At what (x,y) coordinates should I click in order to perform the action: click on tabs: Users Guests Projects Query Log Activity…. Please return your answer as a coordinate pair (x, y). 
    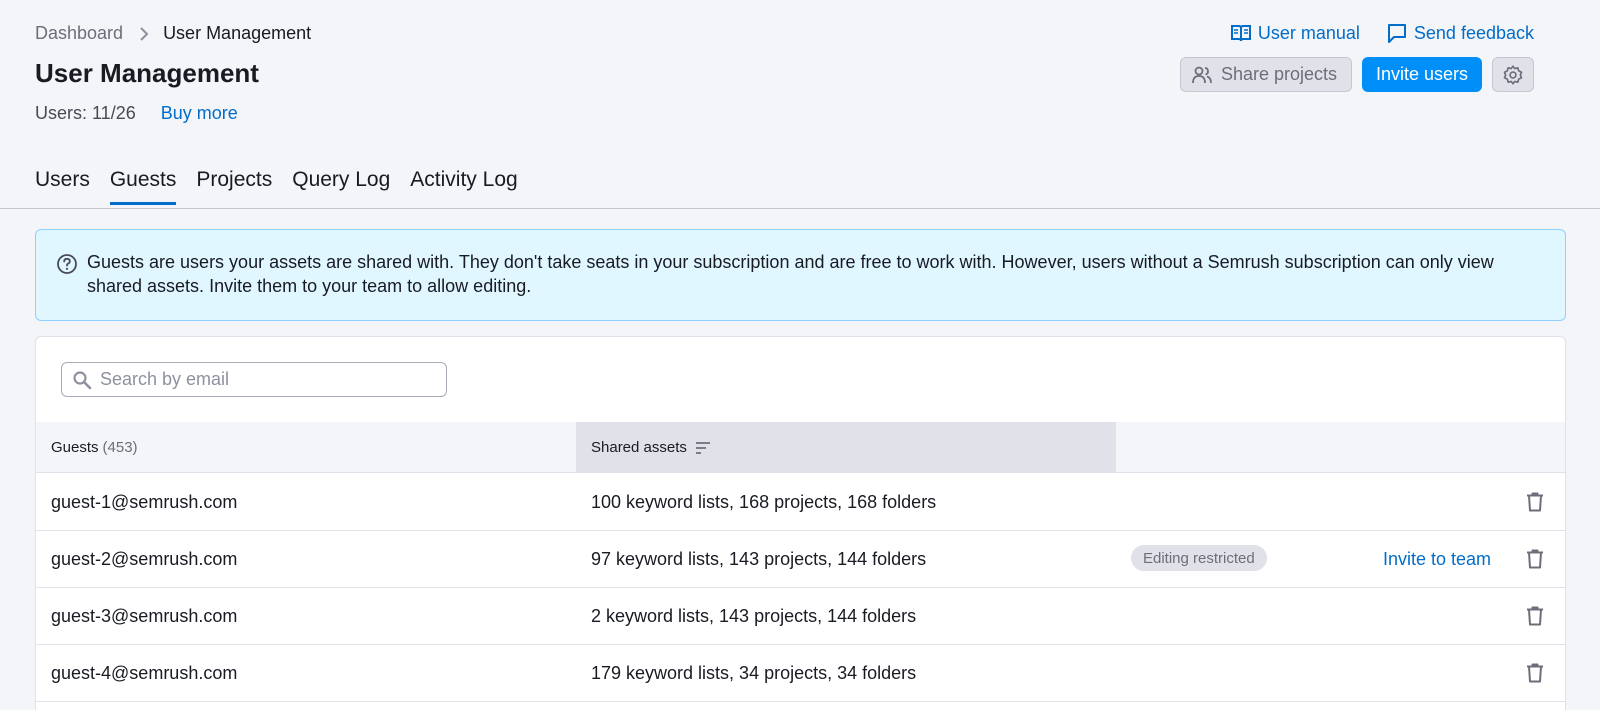
    Looking at the image, I should click on (276, 186).